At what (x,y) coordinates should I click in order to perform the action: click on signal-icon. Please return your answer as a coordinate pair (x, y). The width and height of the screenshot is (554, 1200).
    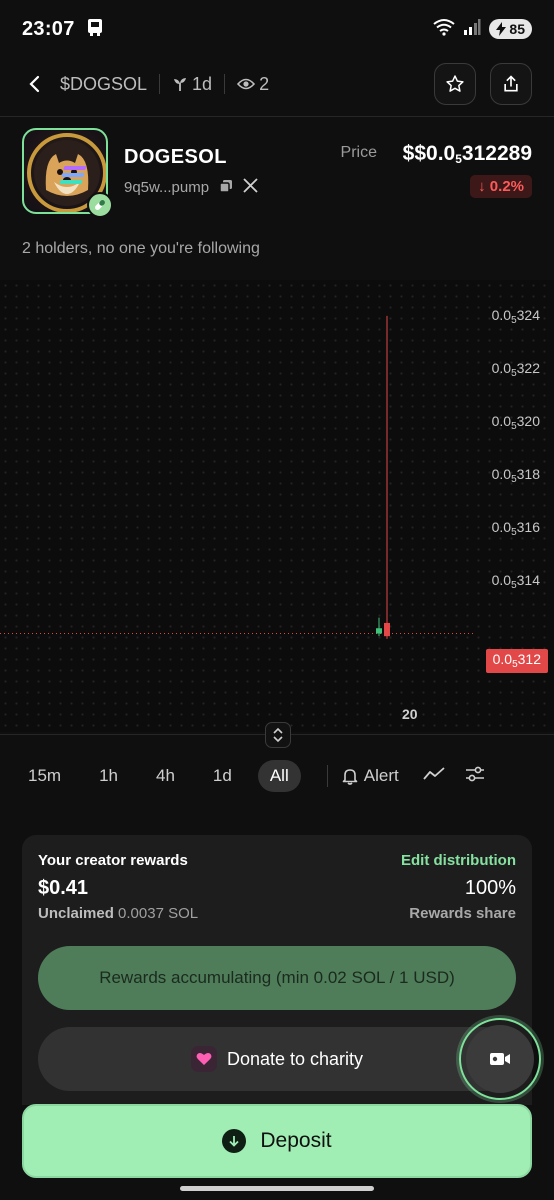
    Looking at the image, I should click on (472, 29).